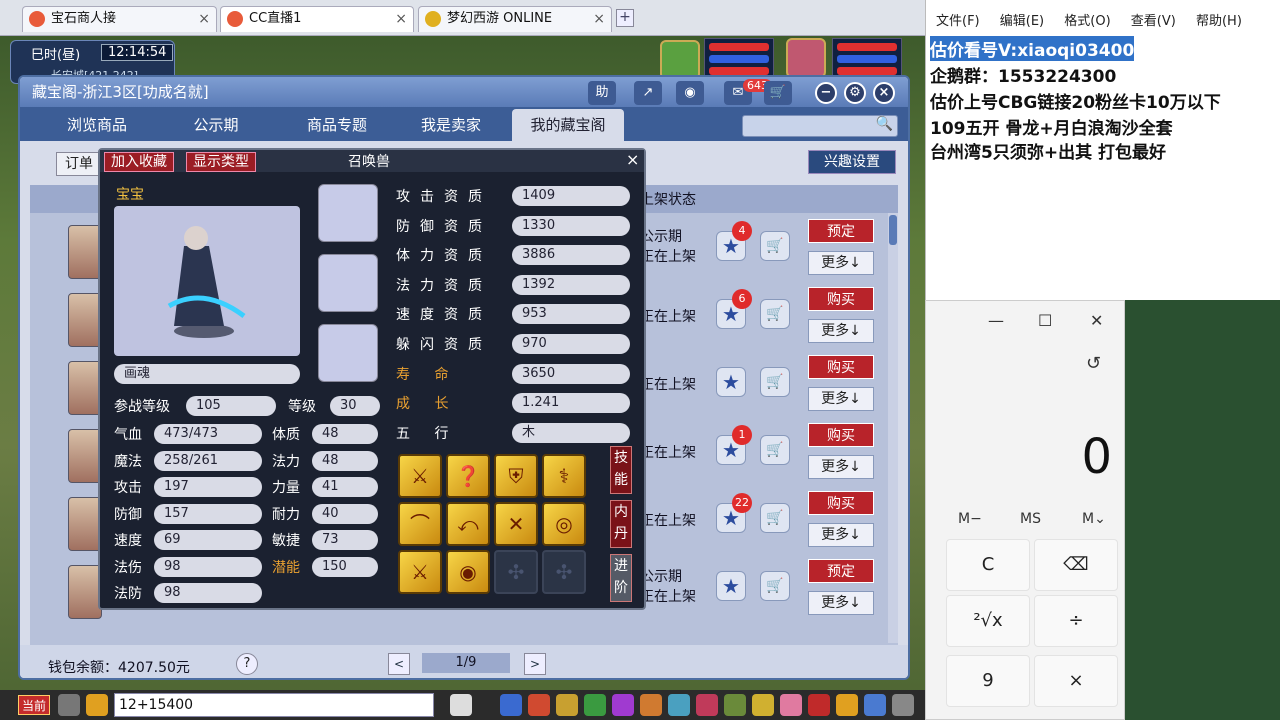 Image resolution: width=1280 pixels, height=720 pixels. I want to click on skill-icon: ⛨, so click(516, 476).